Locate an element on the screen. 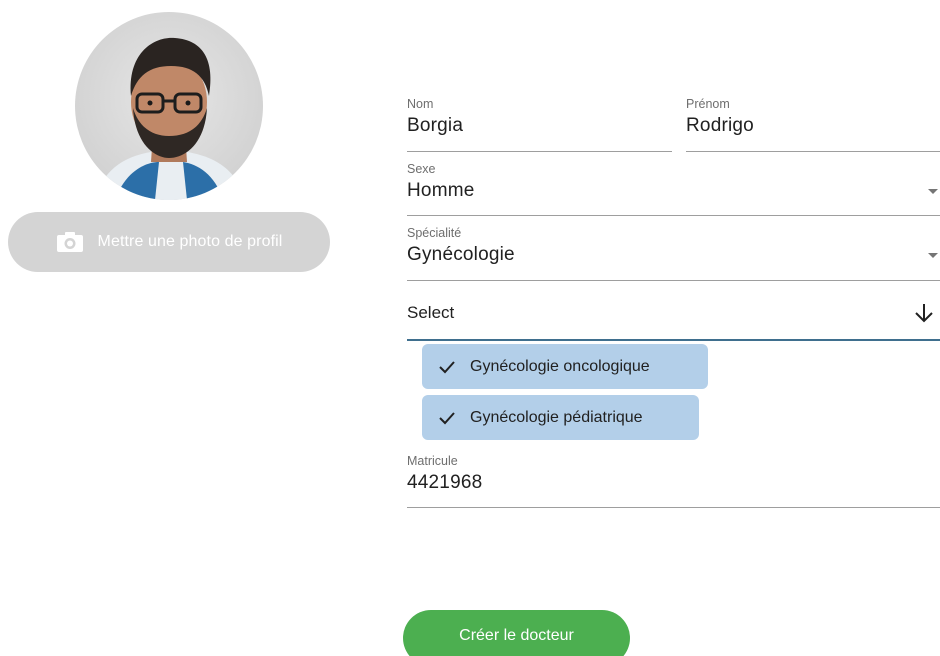 The height and width of the screenshot is (656, 940). create-doctor-button: Créer le docteur is located at coordinates (516, 633).